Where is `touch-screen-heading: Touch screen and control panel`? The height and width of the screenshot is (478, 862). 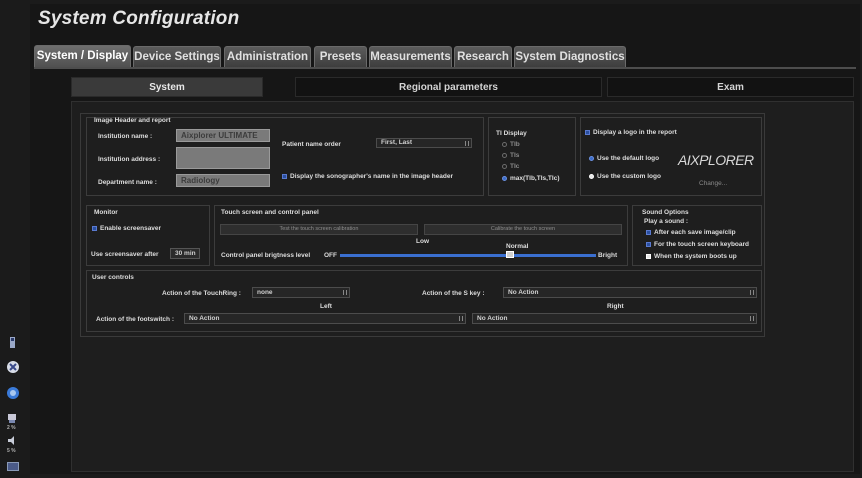
touch-screen-heading: Touch screen and control panel is located at coordinates (270, 212).